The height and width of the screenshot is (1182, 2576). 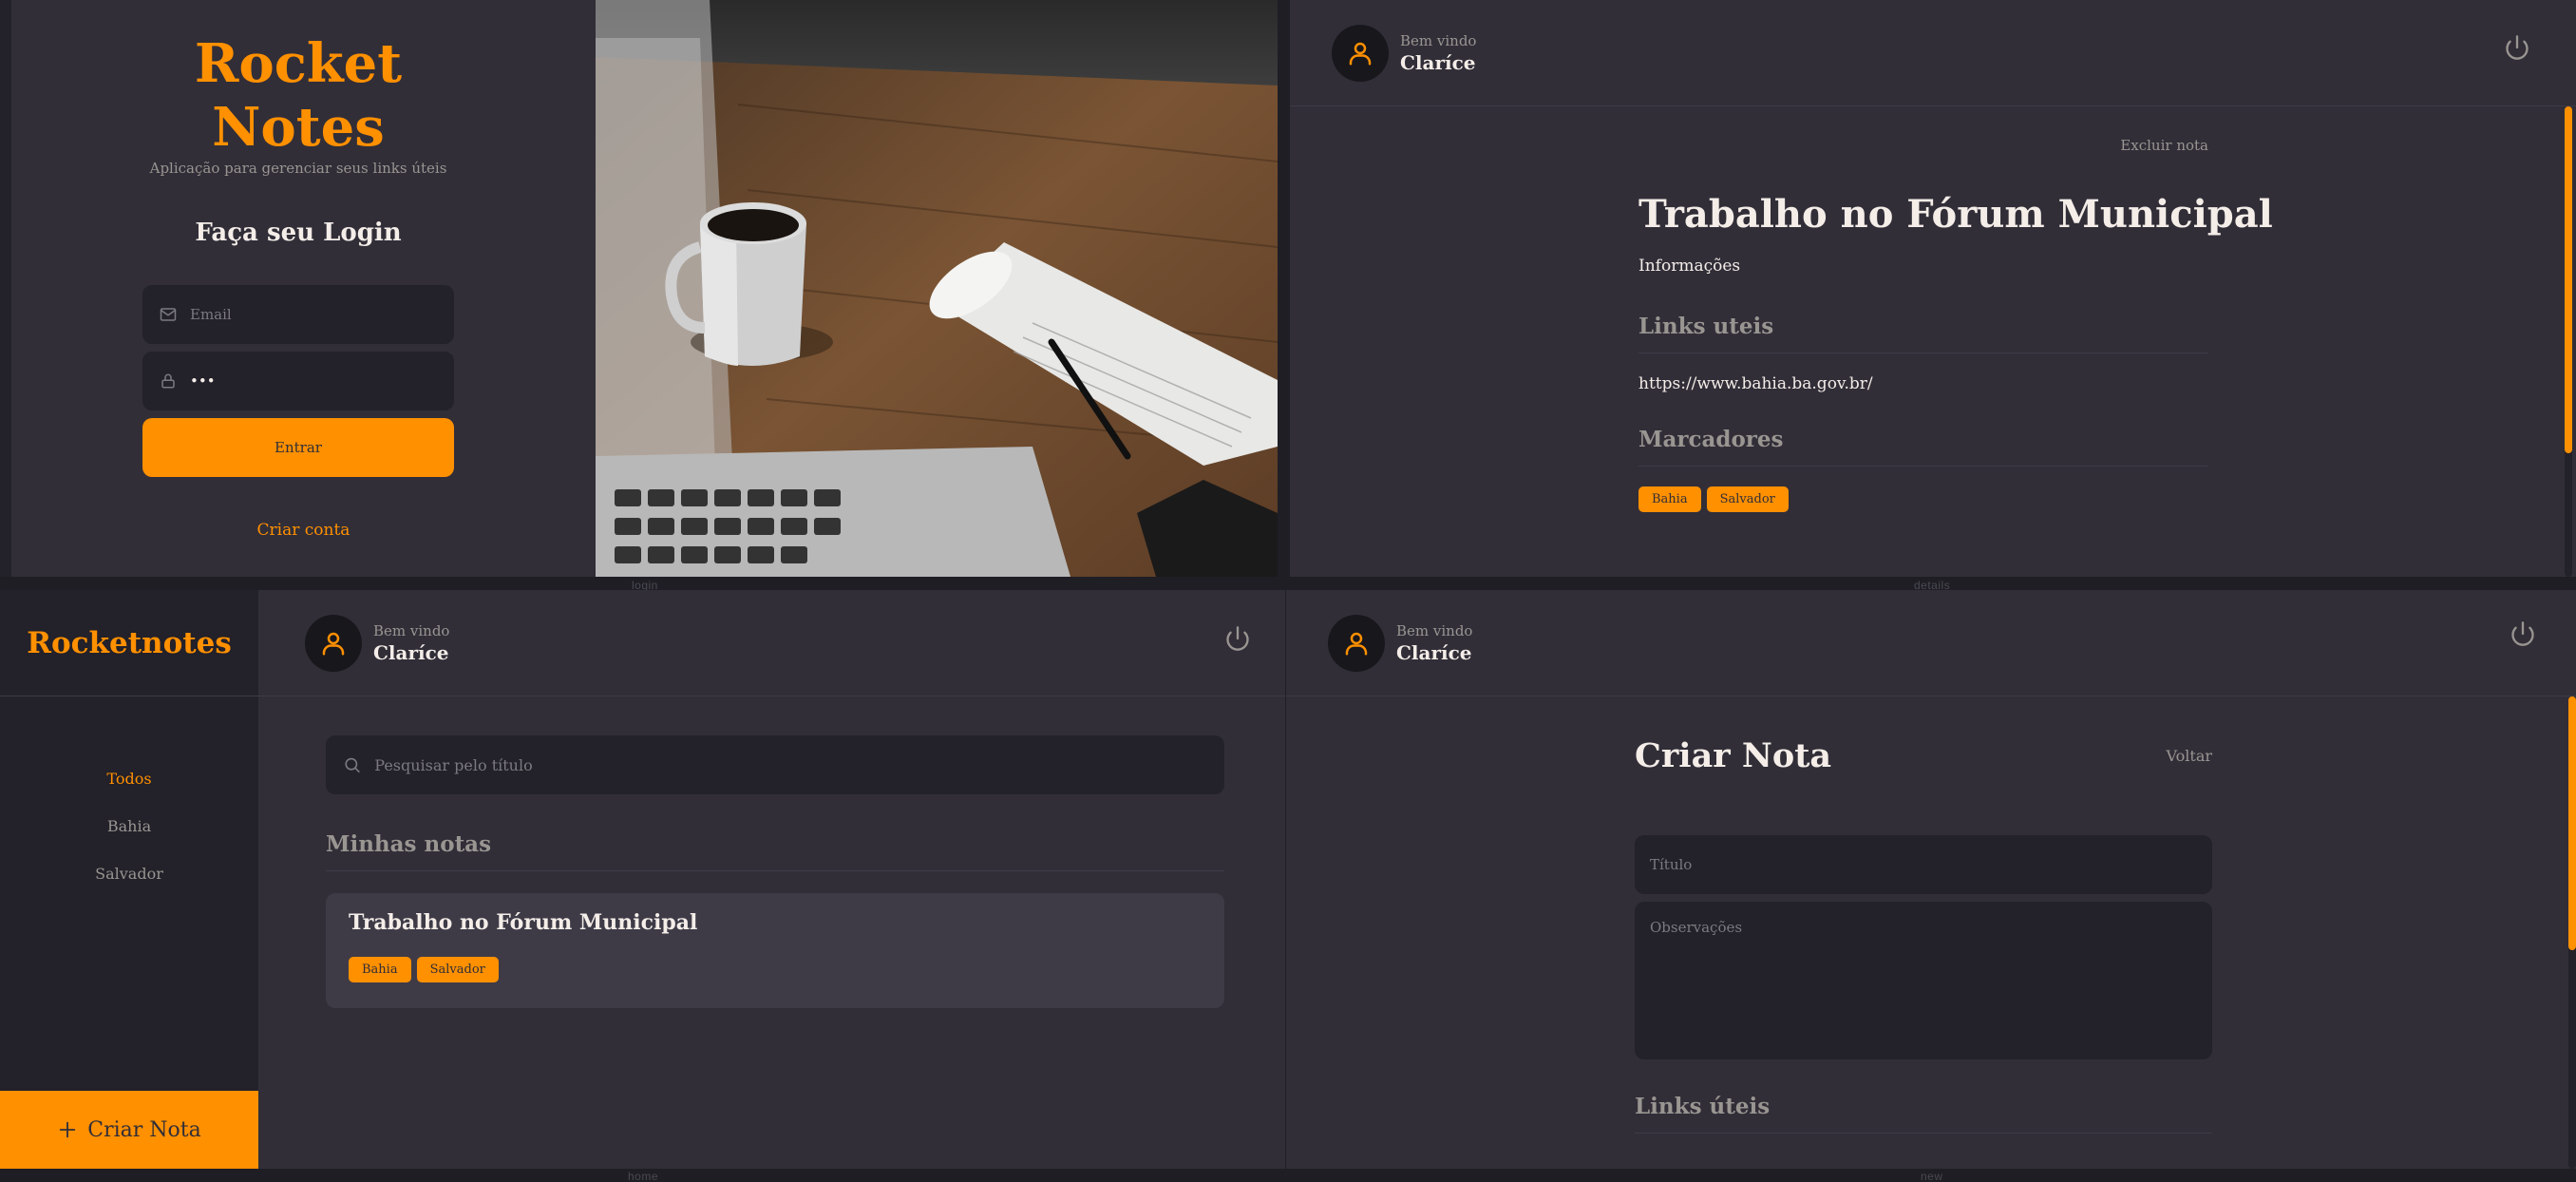 What do you see at coordinates (313, 315) in the screenshot?
I see `email-input` at bounding box center [313, 315].